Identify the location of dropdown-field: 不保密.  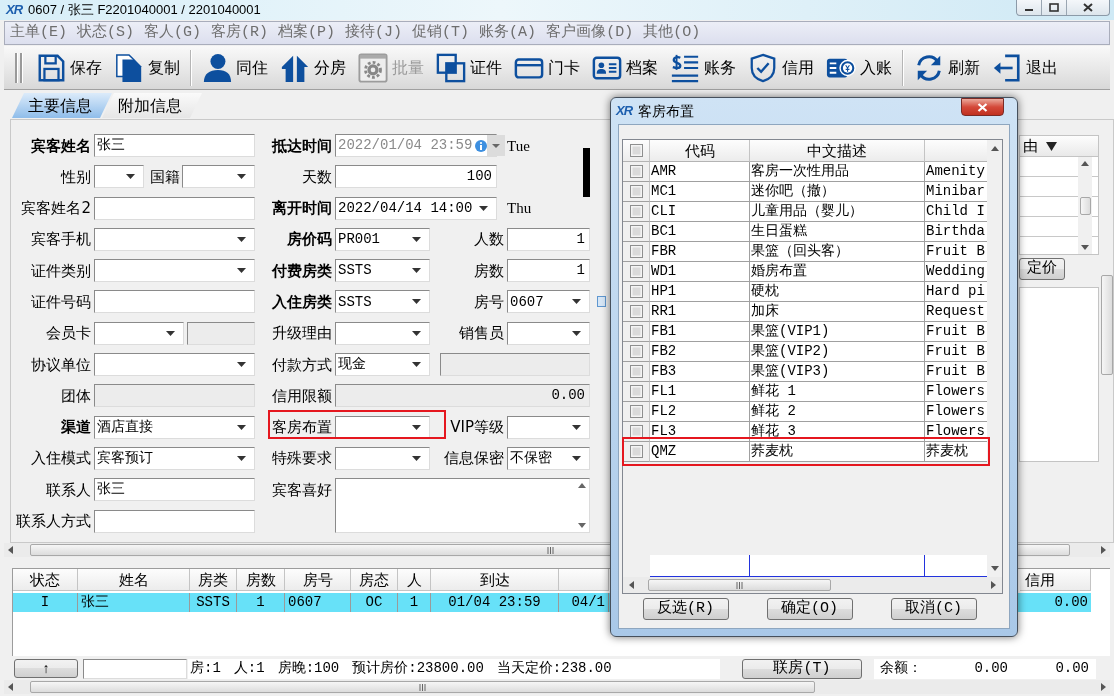
(548, 458).